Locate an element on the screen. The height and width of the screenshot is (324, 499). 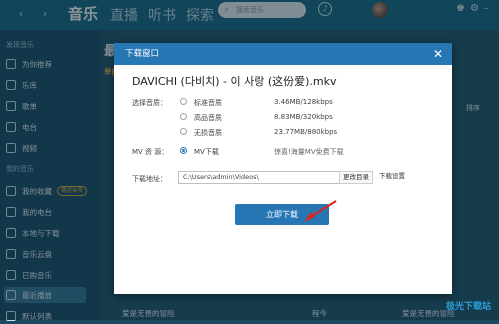
red-arrow-annotation is located at coordinates (320, 211).